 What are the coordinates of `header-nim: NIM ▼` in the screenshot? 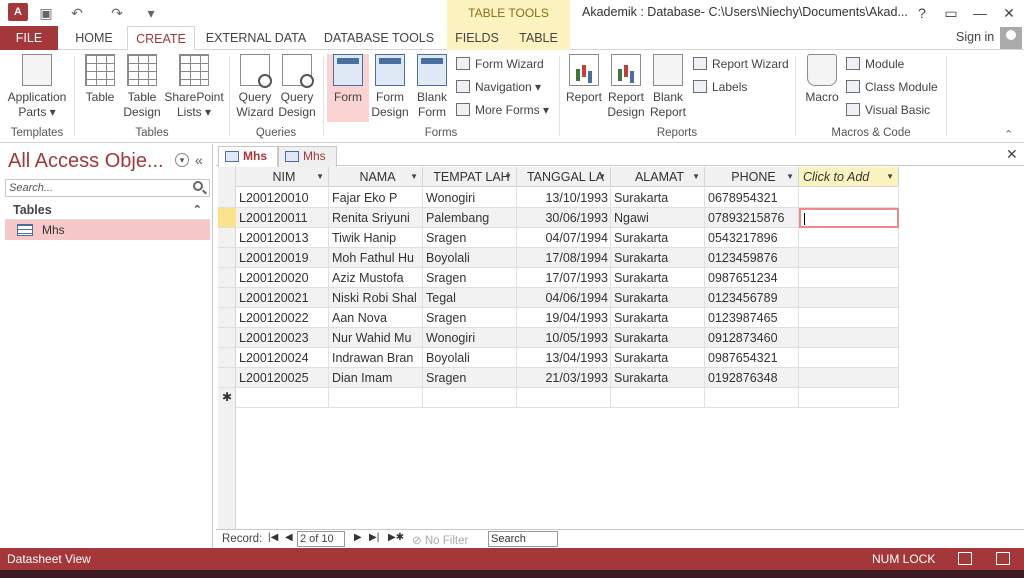 It's located at (282, 177).